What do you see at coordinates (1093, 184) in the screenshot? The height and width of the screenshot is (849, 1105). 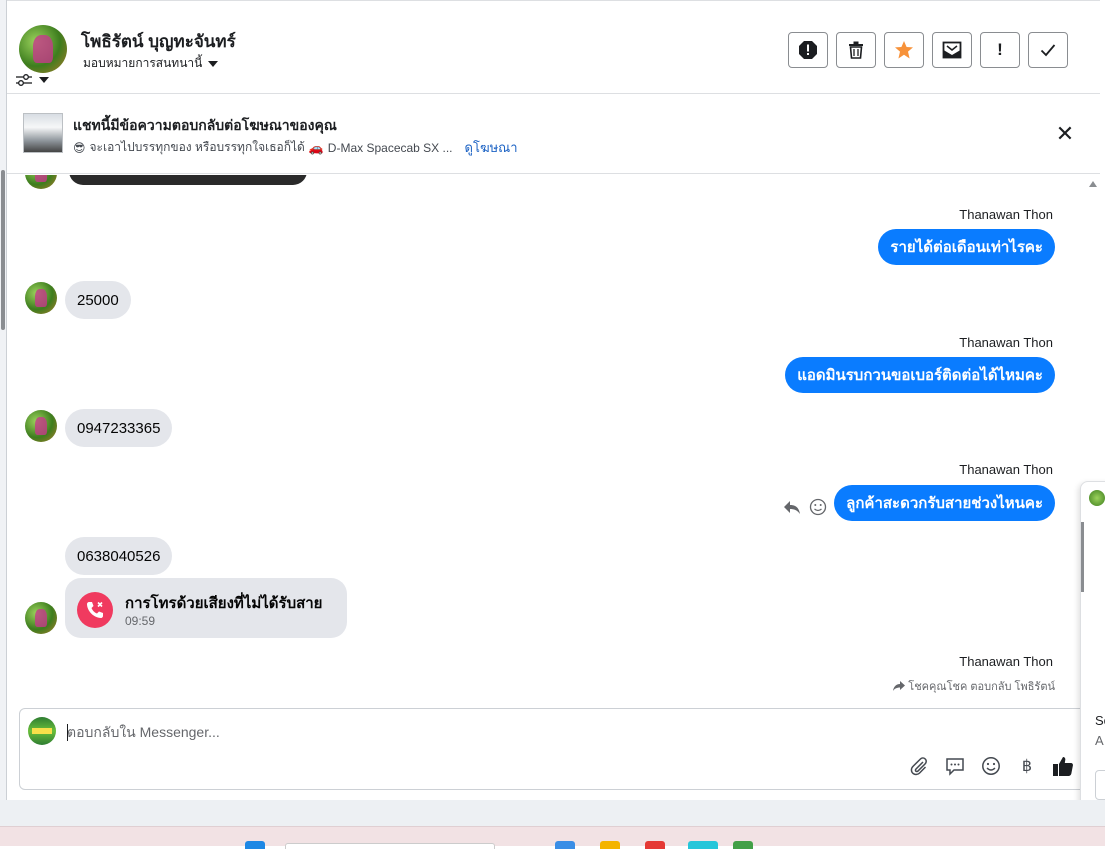 I see `scroll-up-arrow-icon` at bounding box center [1093, 184].